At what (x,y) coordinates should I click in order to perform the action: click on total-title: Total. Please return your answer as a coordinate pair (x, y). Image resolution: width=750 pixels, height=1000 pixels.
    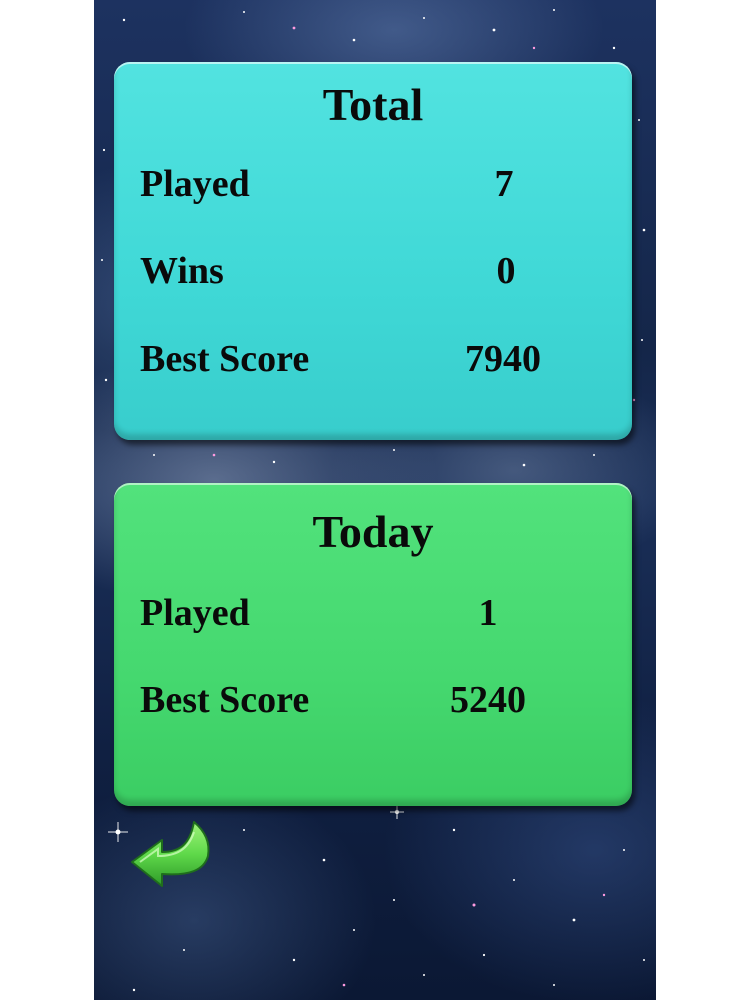
    Looking at the image, I should click on (373, 104).